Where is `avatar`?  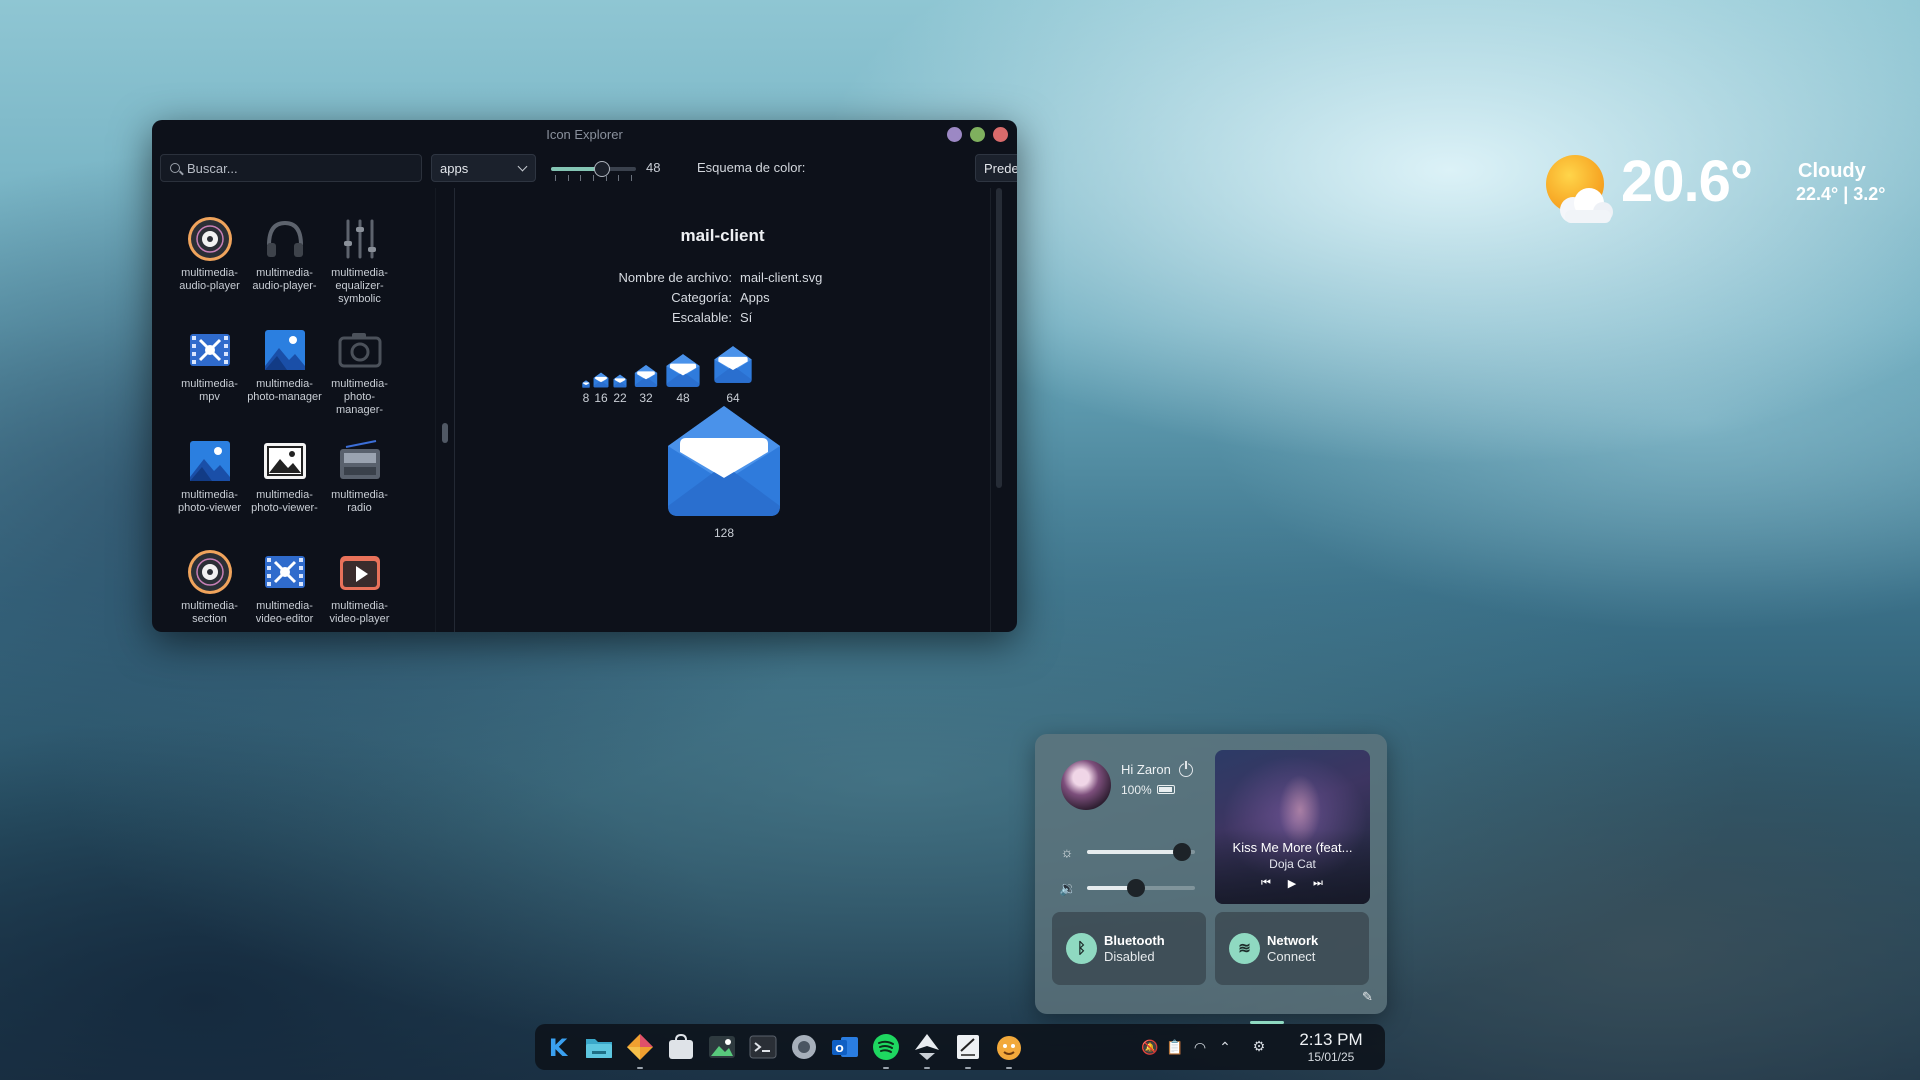
avatar is located at coordinates (1086, 785).